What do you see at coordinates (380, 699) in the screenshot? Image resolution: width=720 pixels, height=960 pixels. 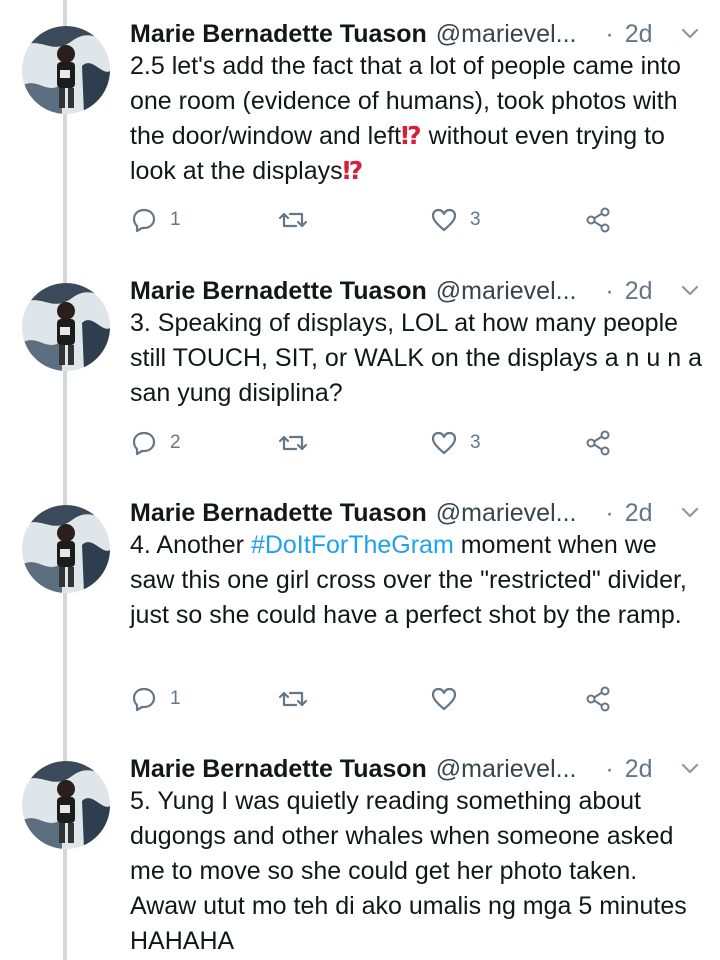 I see `tweet-actions: 1` at bounding box center [380, 699].